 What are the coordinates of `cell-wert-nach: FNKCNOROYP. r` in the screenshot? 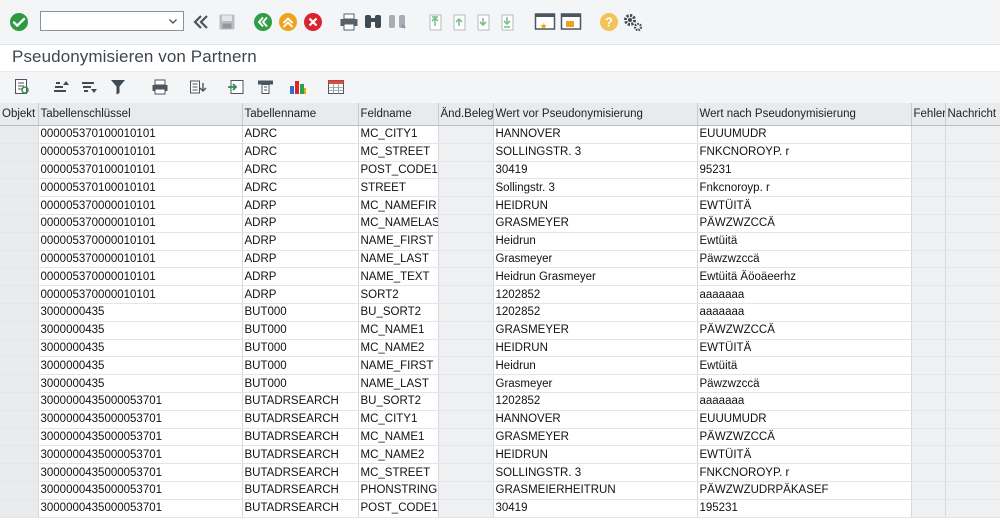 It's located at (804, 152).